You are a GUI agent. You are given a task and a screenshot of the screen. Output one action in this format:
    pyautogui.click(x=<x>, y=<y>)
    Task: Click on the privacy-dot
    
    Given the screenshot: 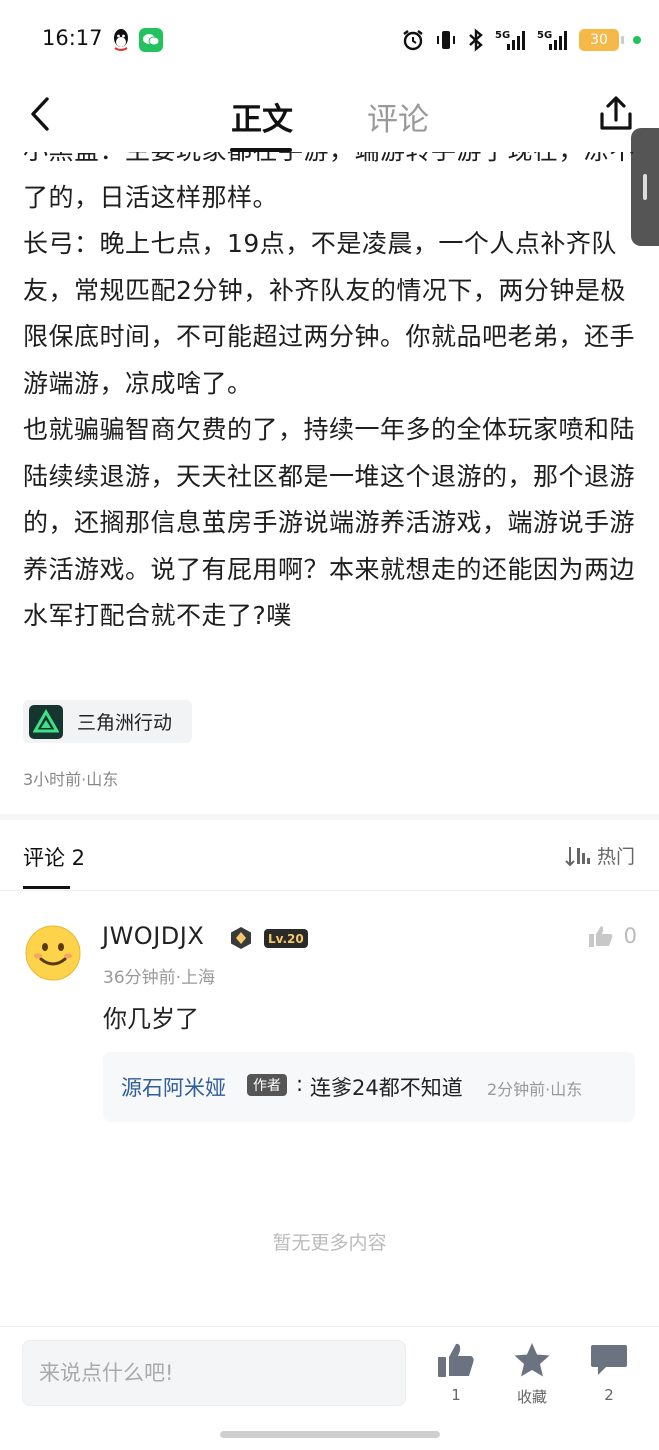 What is the action you would take?
    pyautogui.click(x=637, y=40)
    